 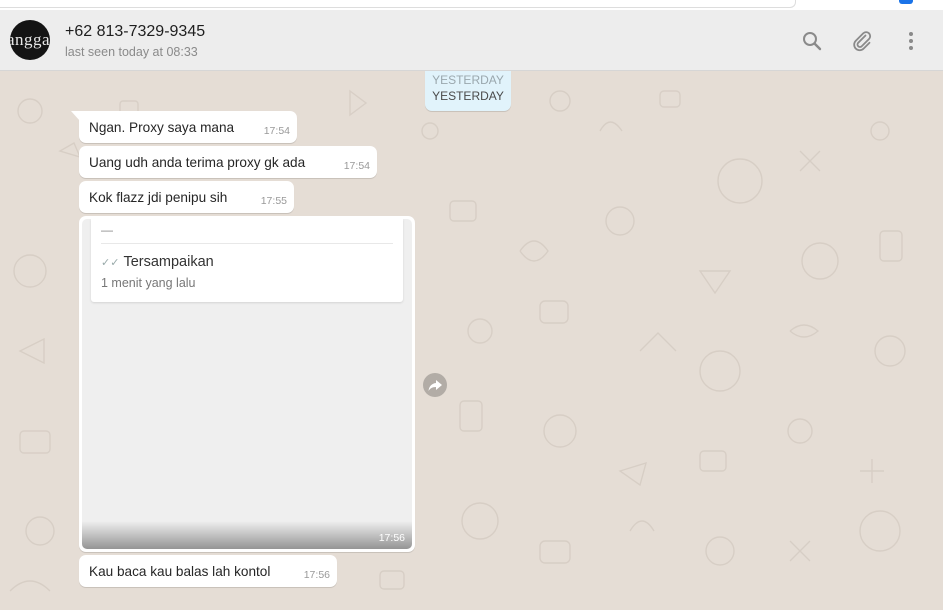 I want to click on contact-last-seen: last seen today at 08:33, so click(x=131, y=52).